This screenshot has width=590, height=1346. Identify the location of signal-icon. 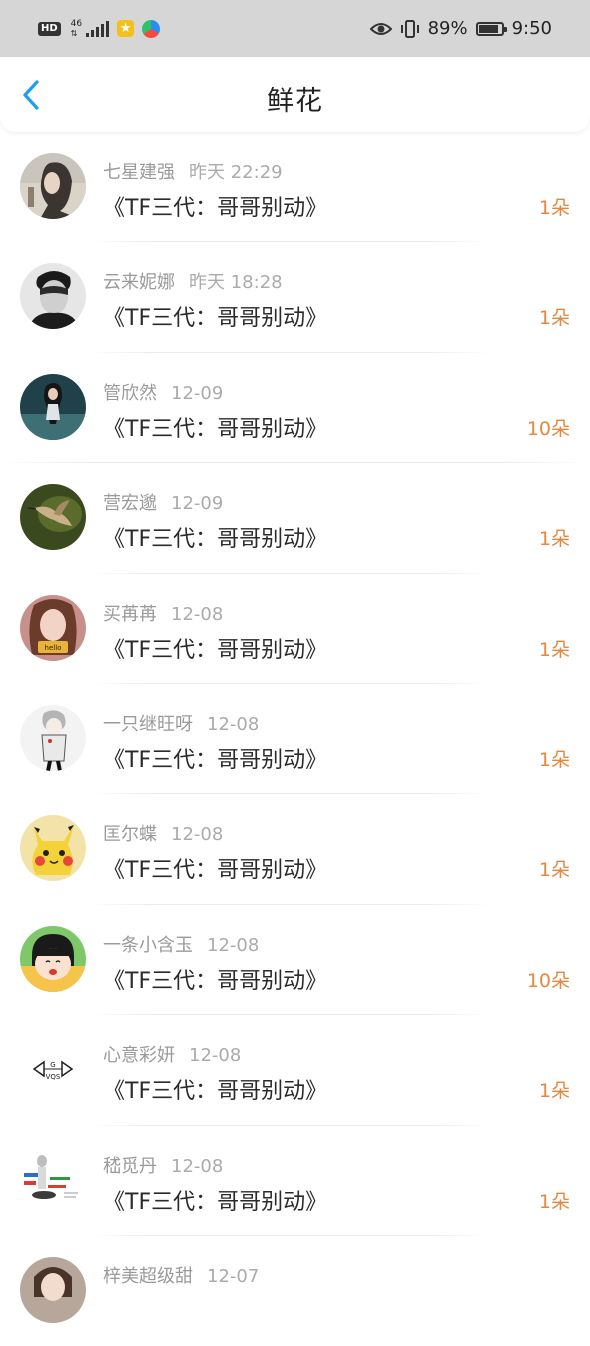
(98, 28).